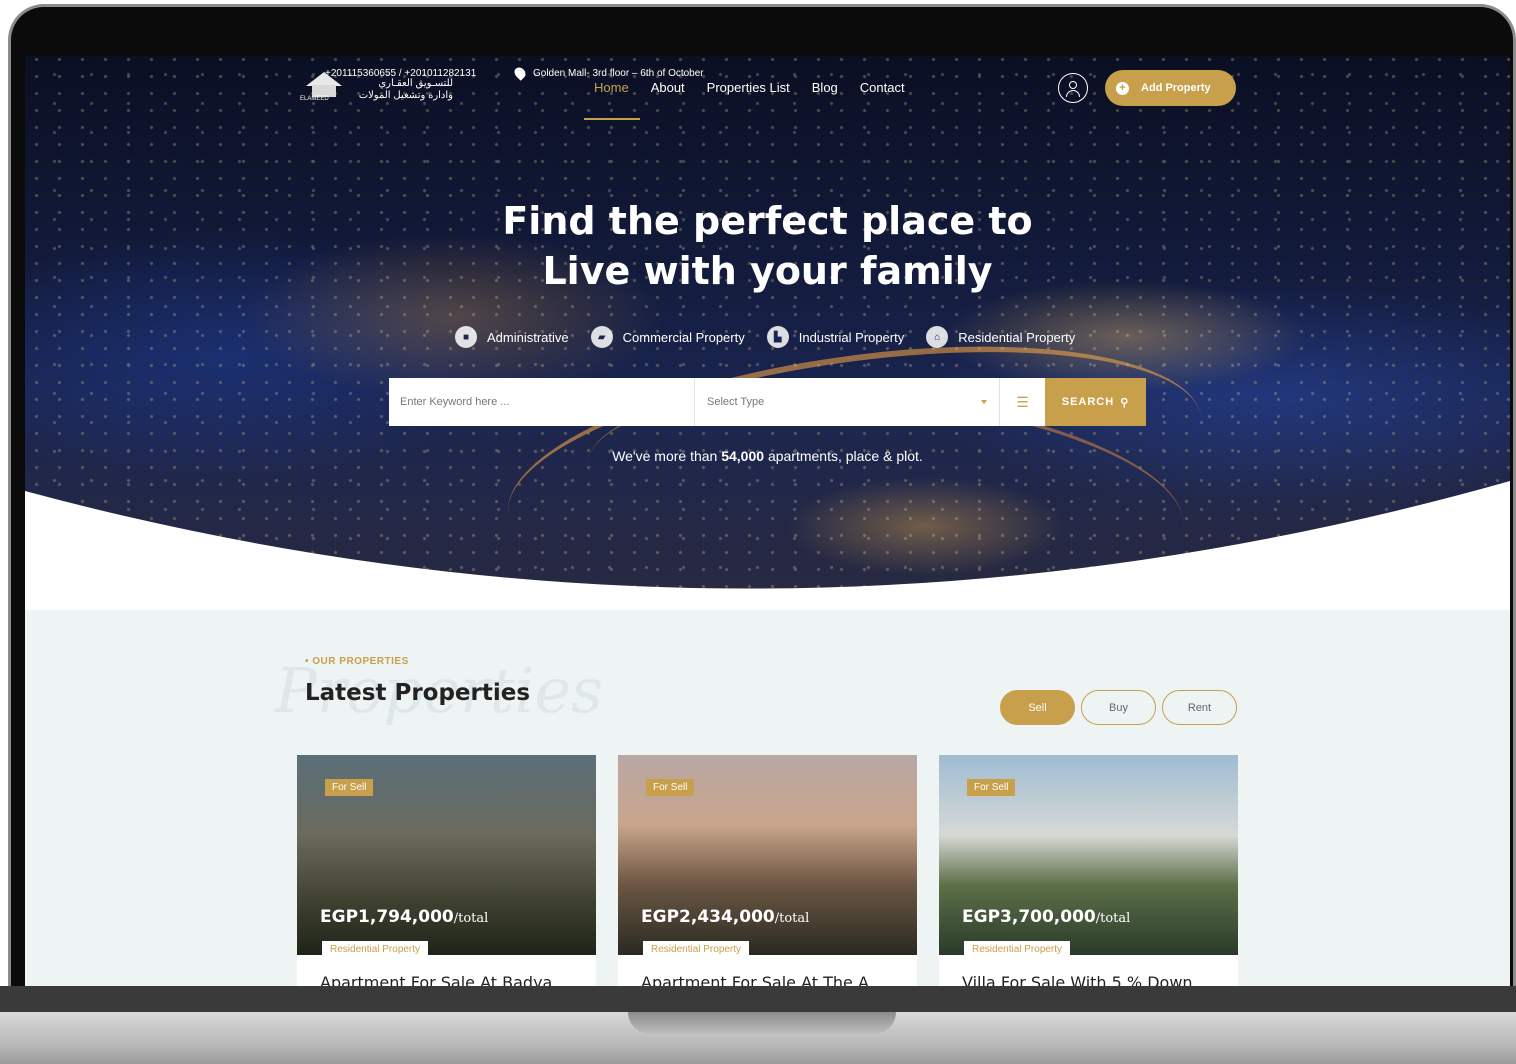 This screenshot has height=1064, width=1516. What do you see at coordinates (466, 337) in the screenshot?
I see `briefcase-icon: ■` at bounding box center [466, 337].